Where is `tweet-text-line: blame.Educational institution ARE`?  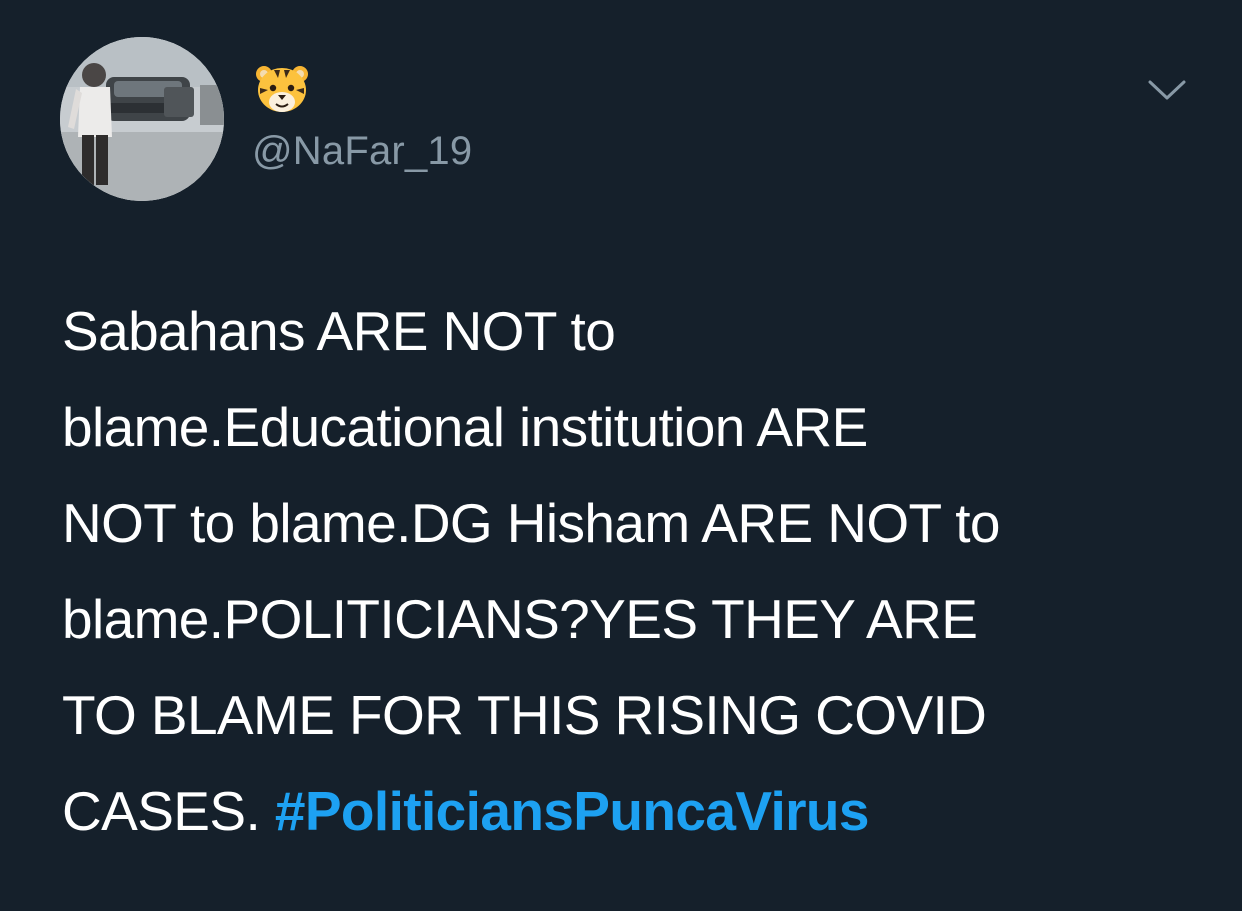
tweet-text-line: blame.Educational institution ARE is located at coordinates (465, 427).